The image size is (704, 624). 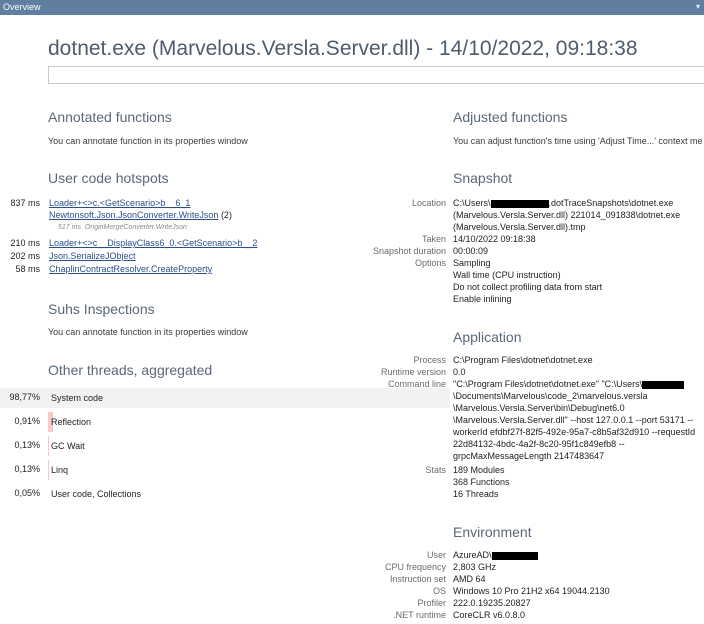 I want to click on duration-label: Snapshot duration, so click(x=409, y=251).